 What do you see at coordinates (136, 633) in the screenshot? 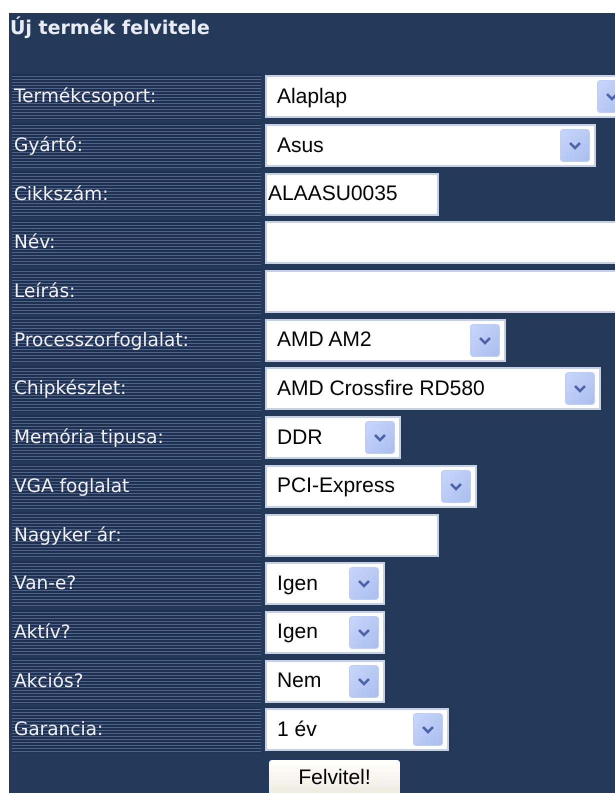
I see `field-label: Aktív?` at bounding box center [136, 633].